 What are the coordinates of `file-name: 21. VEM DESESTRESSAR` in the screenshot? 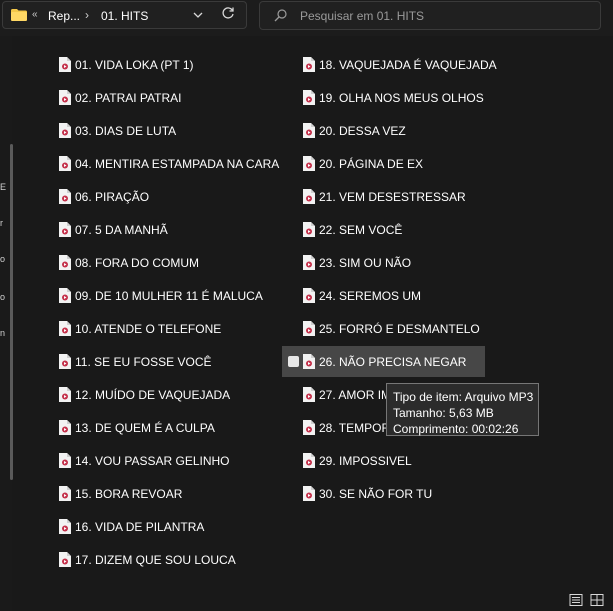 It's located at (392, 197).